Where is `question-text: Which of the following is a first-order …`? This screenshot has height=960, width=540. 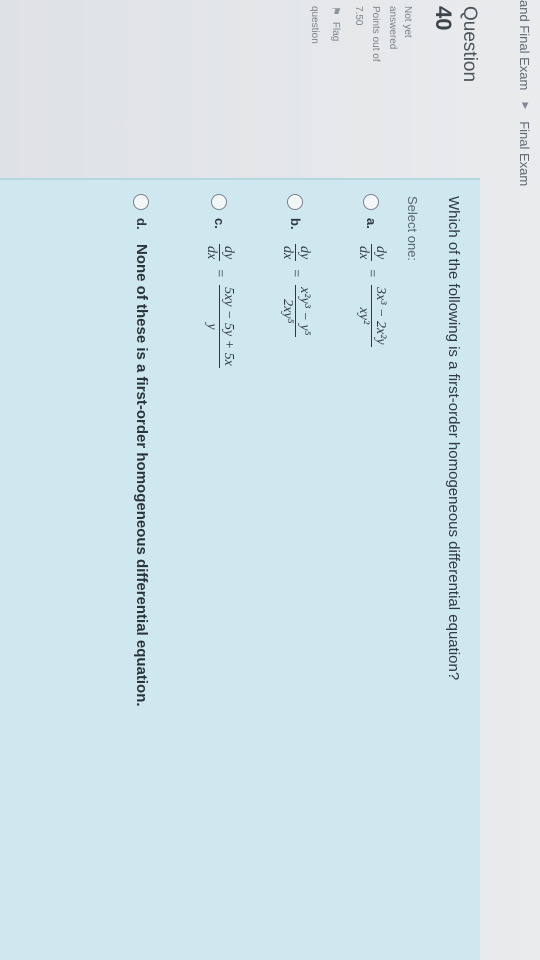
question-text: Which of the following is a first-order … is located at coordinates (453, 438).